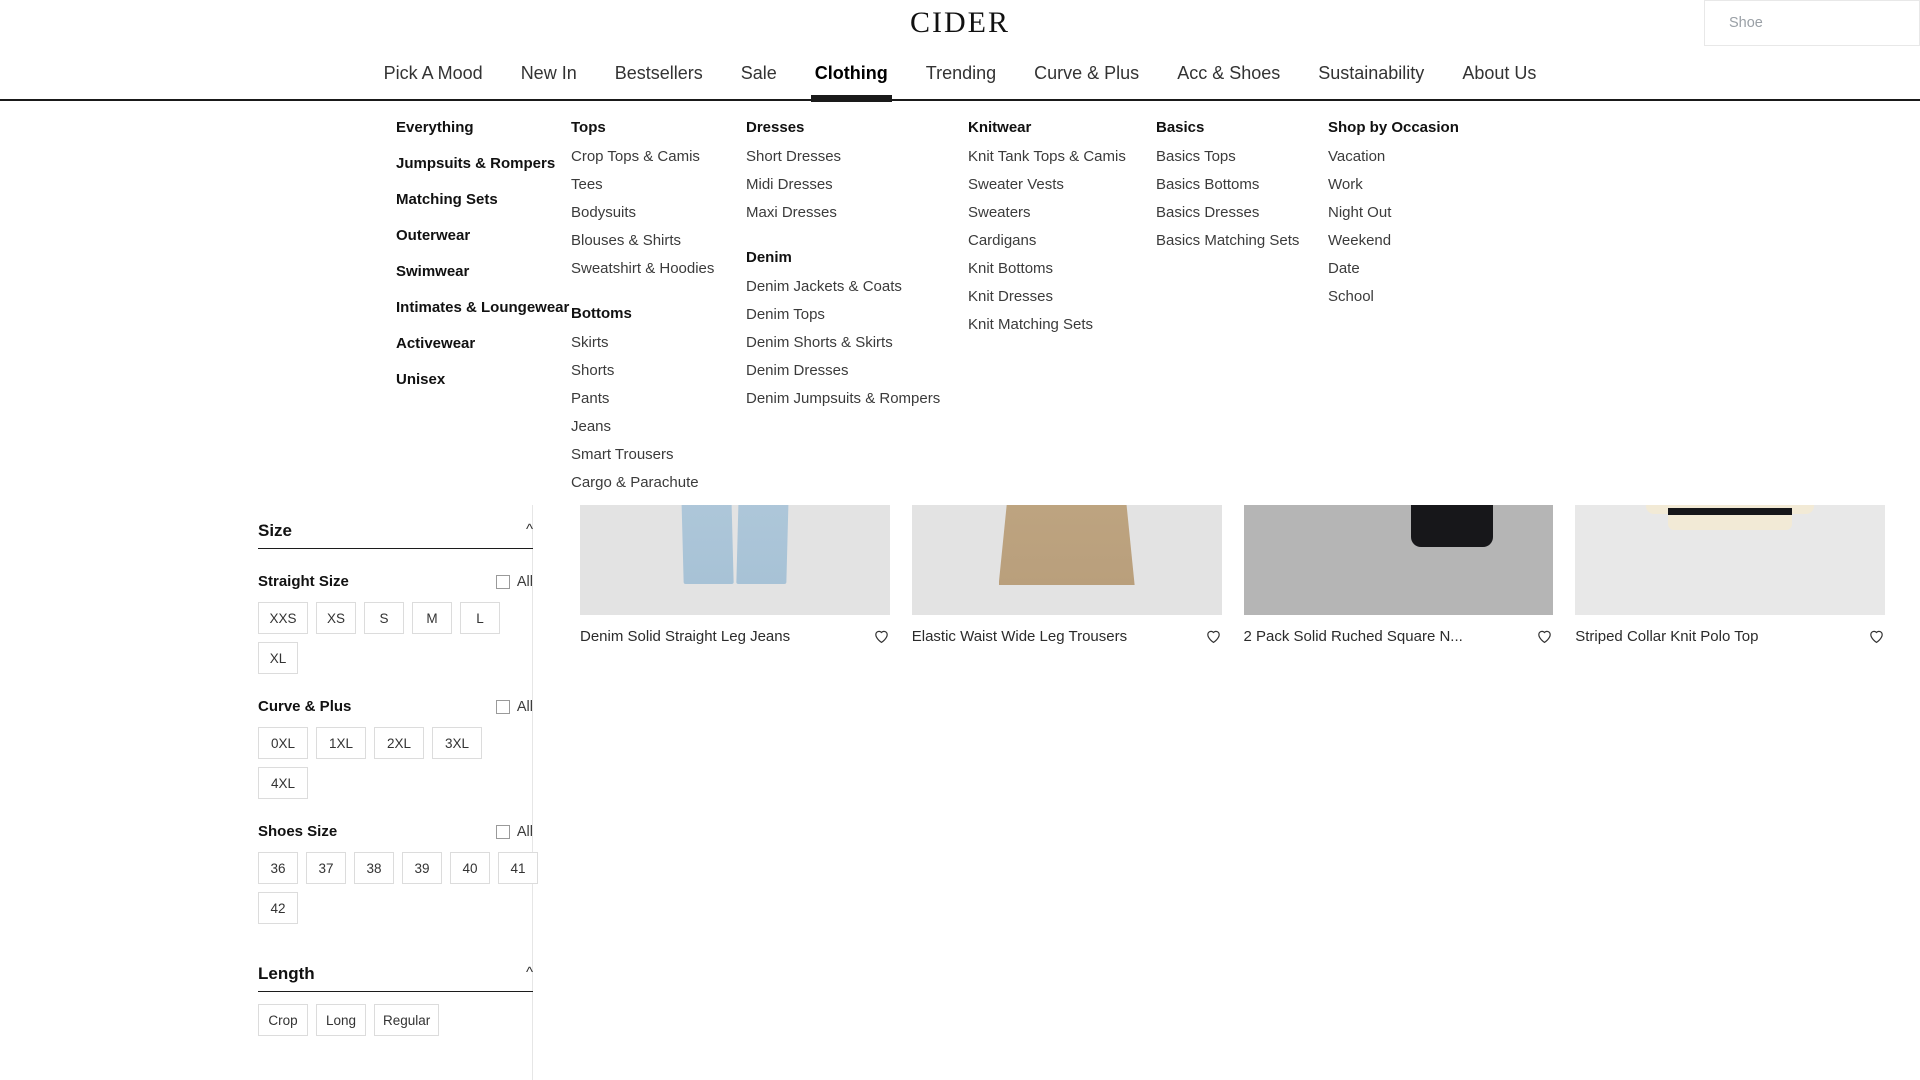  I want to click on mega-menu-link: Knit Dresses, so click(1062, 296).